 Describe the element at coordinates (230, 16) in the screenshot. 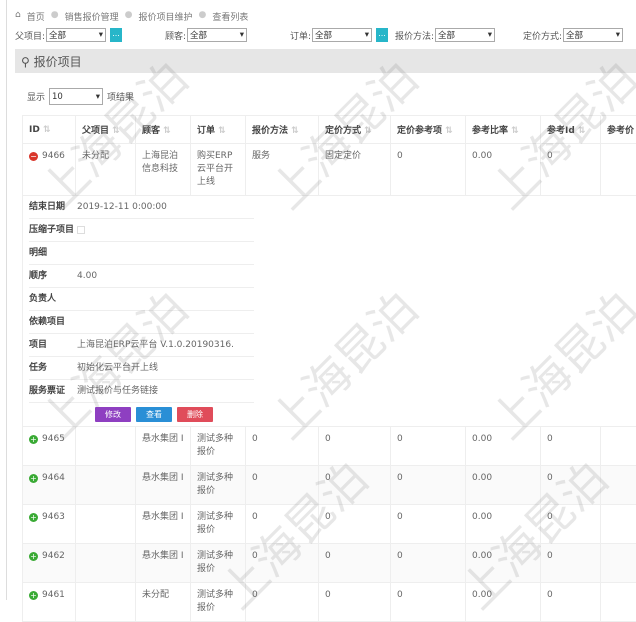

I see `breadcrumb-item: 查看列表` at that location.